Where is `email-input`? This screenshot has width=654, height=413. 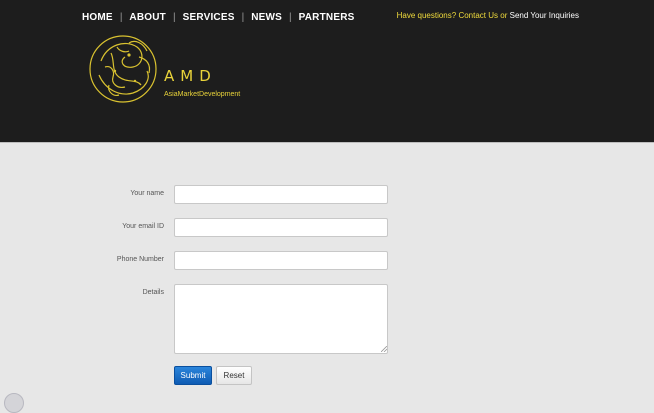 email-input is located at coordinates (281, 227).